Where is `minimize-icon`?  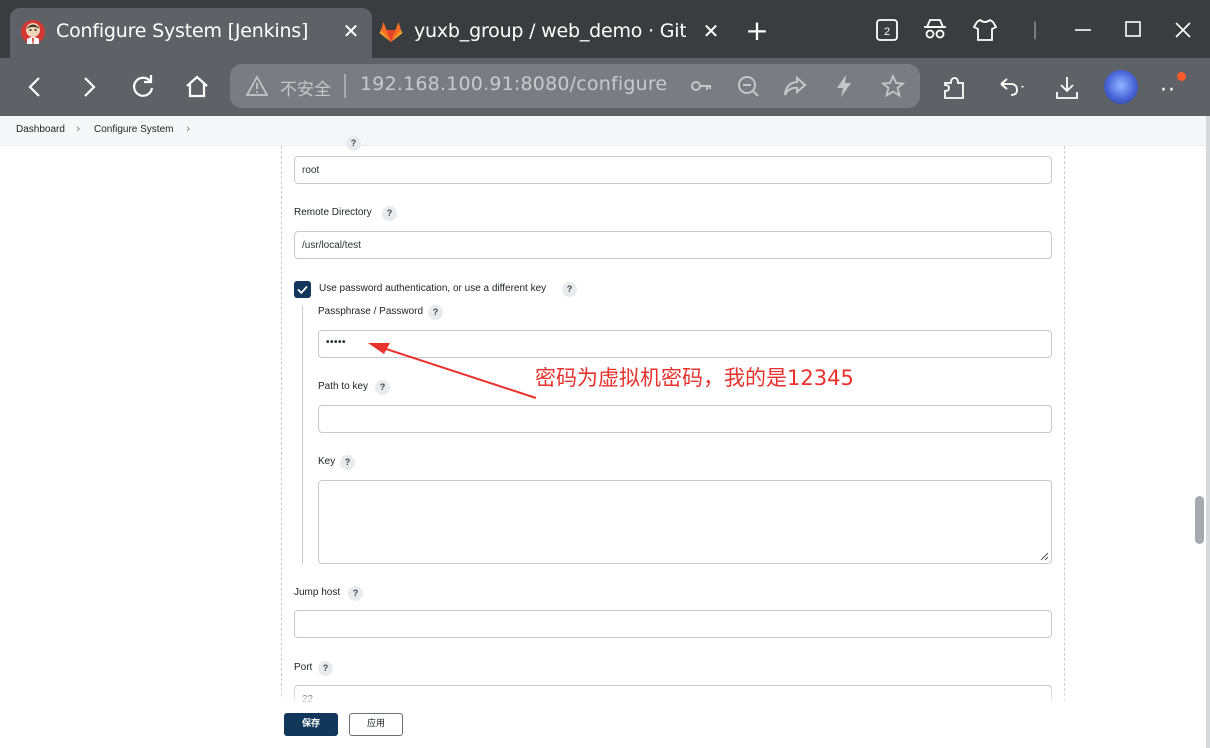
minimize-icon is located at coordinates (1083, 30).